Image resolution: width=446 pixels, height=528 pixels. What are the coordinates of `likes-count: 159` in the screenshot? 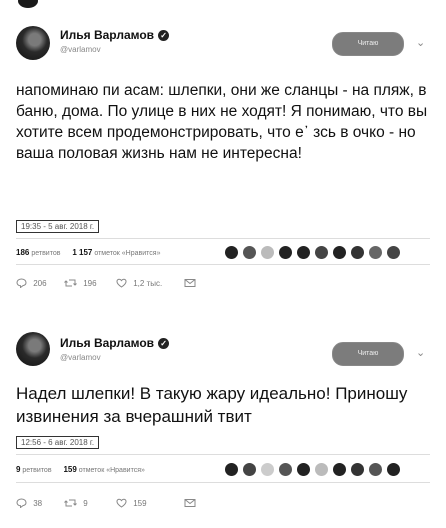 It's located at (69, 469).